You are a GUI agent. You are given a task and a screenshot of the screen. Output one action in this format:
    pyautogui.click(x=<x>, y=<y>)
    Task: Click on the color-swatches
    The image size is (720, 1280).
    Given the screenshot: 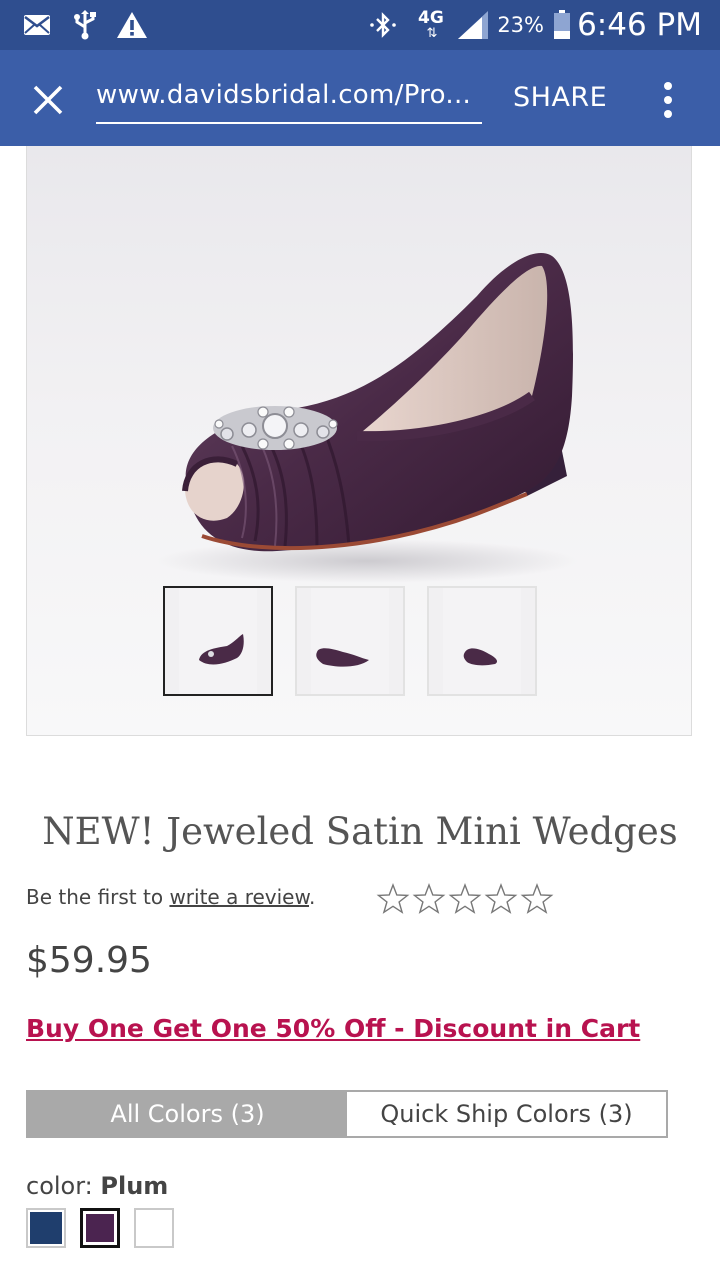 What is the action you would take?
    pyautogui.click(x=100, y=1228)
    